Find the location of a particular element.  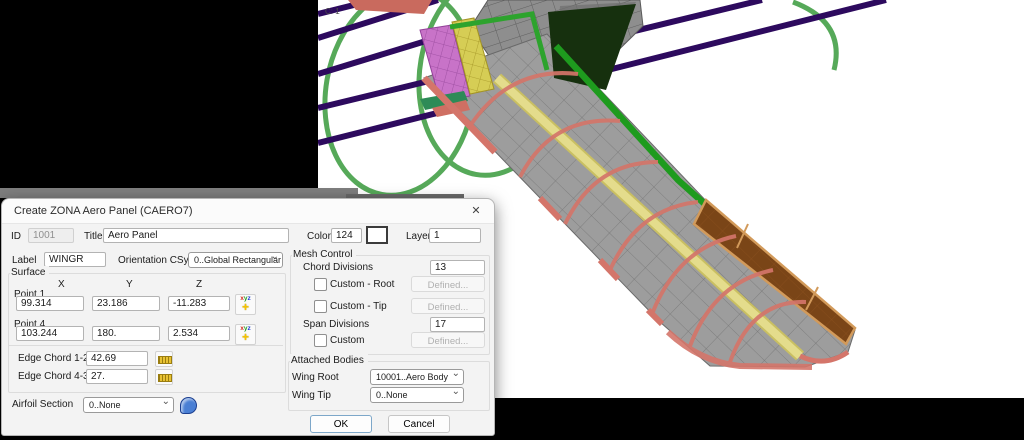

color-field is located at coordinates (346, 235).